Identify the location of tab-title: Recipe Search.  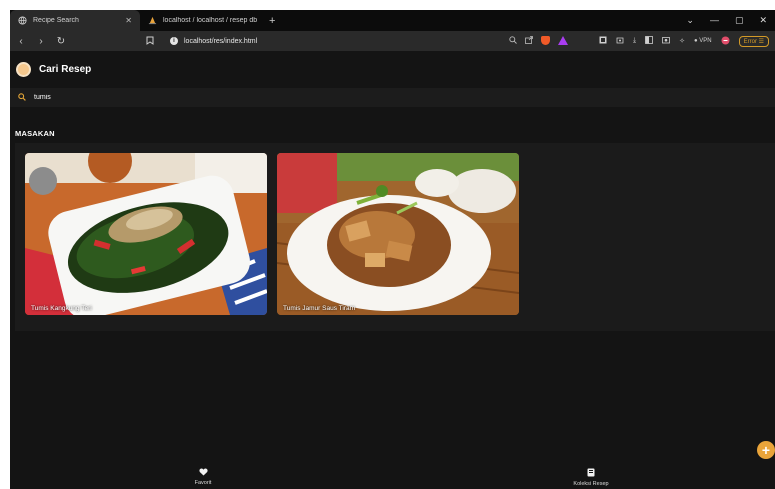
(56, 20).